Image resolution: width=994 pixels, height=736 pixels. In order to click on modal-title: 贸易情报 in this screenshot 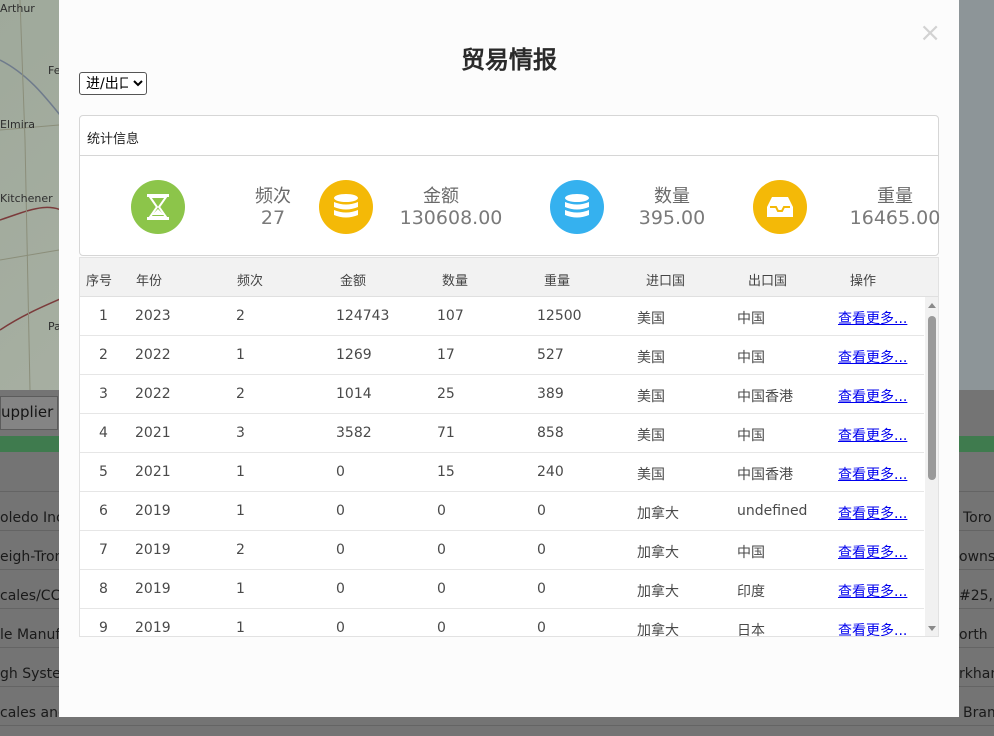, I will do `click(509, 60)`.